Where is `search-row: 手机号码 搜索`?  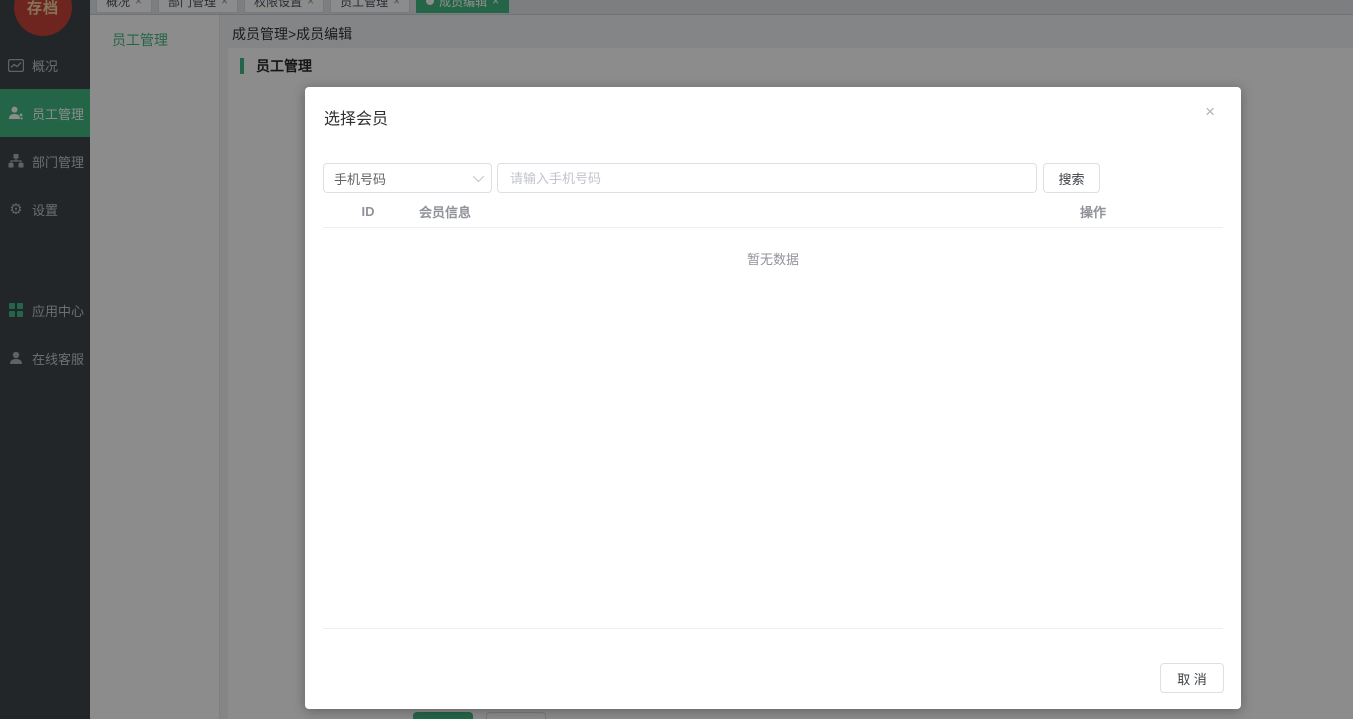
search-row: 手机号码 搜索 is located at coordinates (711, 178).